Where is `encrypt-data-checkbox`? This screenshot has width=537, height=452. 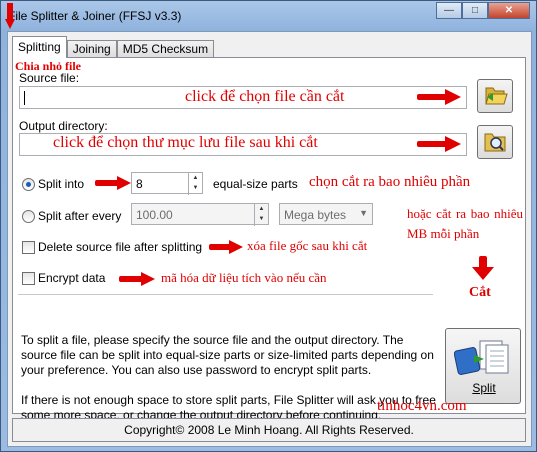
encrypt-data-checkbox is located at coordinates (28, 278).